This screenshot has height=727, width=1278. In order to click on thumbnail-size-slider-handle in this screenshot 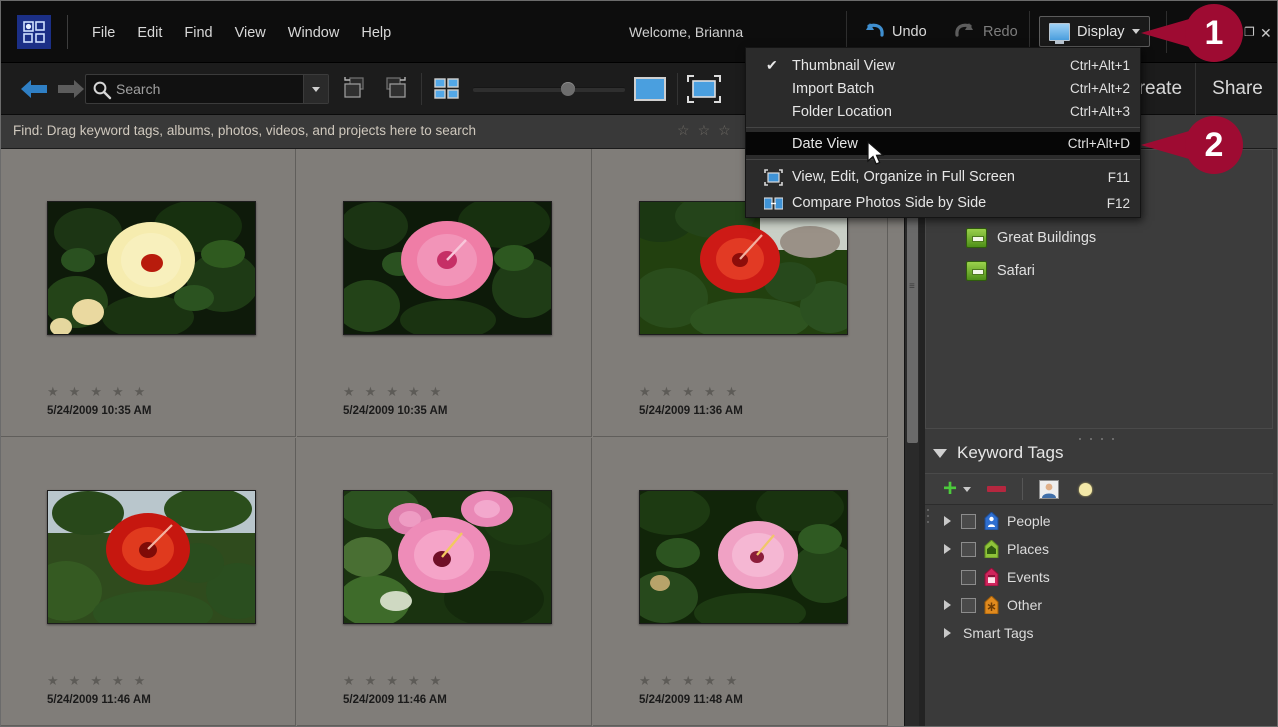, I will do `click(568, 89)`.